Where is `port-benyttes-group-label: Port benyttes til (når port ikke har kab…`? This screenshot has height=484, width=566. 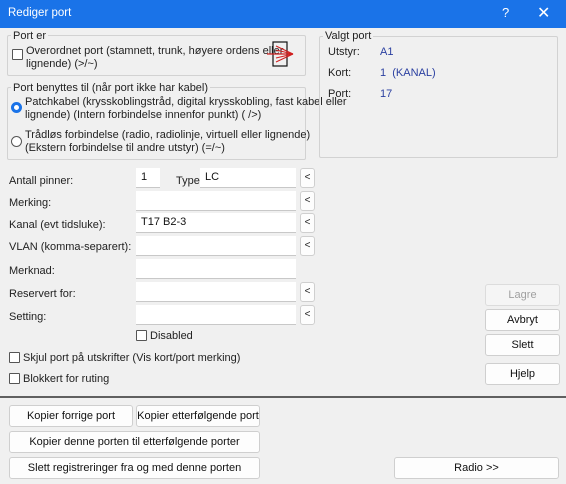 port-benyttes-group-label: Port benyttes til (når port ikke har kab… is located at coordinates (111, 88).